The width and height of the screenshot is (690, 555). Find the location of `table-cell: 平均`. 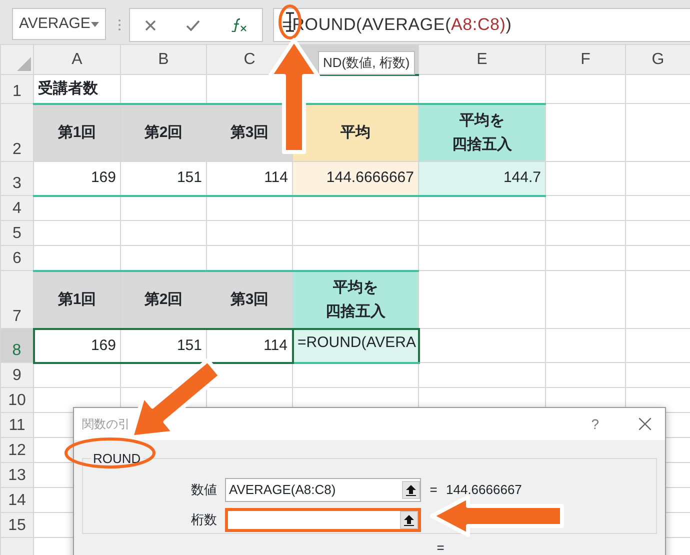

table-cell: 平均 is located at coordinates (355, 133).